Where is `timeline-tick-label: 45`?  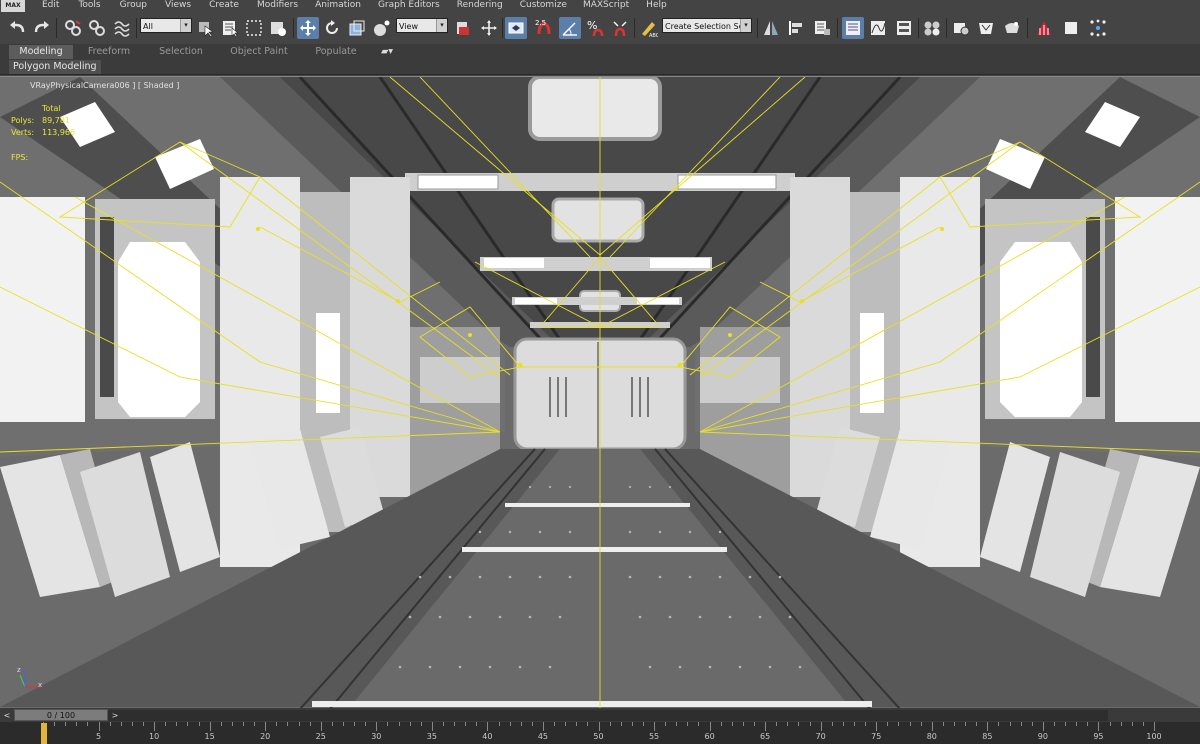 timeline-tick-label: 45 is located at coordinates (543, 736).